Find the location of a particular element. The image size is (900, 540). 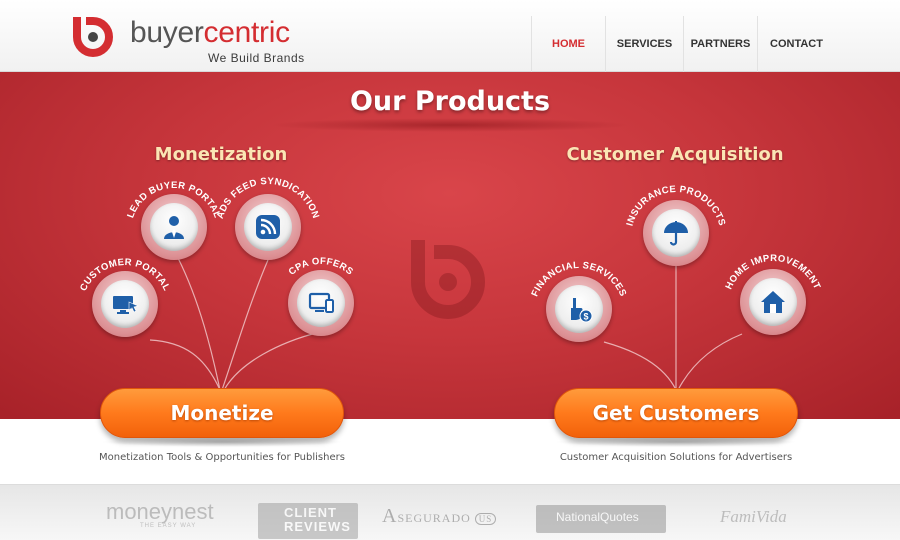

financial-services-label-text: FINANCIAL SERVICES is located at coordinates (578, 279).